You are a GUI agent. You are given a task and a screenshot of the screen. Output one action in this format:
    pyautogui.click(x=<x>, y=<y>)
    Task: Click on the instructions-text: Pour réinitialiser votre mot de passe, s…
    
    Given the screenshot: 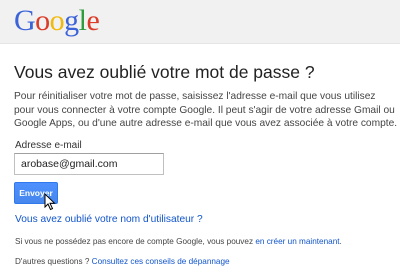 What is the action you would take?
    pyautogui.click(x=206, y=110)
    